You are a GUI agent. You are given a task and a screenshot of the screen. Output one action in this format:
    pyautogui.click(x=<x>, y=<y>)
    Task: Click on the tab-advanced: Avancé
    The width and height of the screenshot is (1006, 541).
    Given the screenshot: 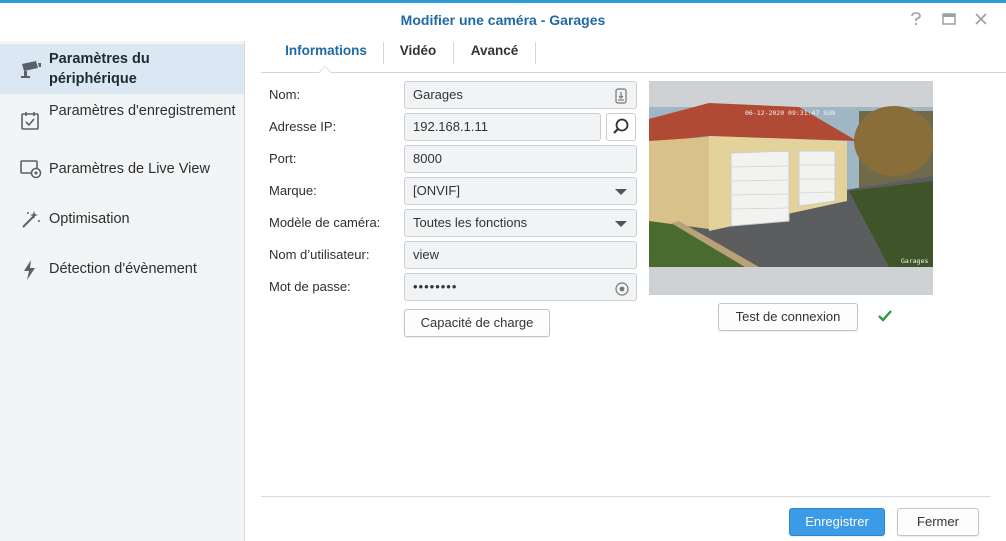 What is the action you would take?
    pyautogui.click(x=494, y=55)
    